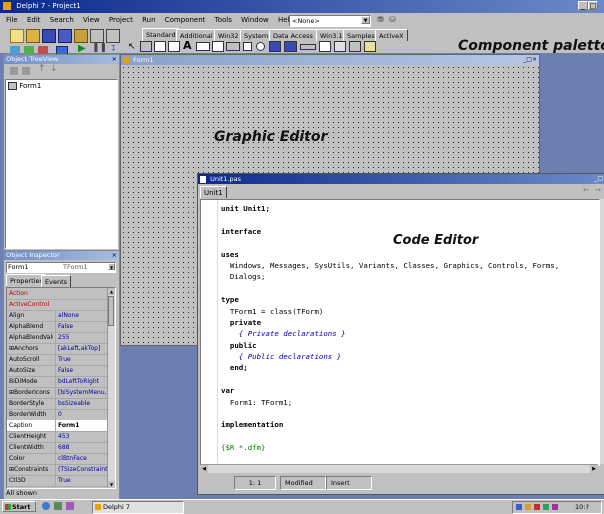 Image resolution: width=604 pixels, height=514 pixels. Describe the element at coordinates (49, 36) in the screenshot. I see `save-icon` at that location.